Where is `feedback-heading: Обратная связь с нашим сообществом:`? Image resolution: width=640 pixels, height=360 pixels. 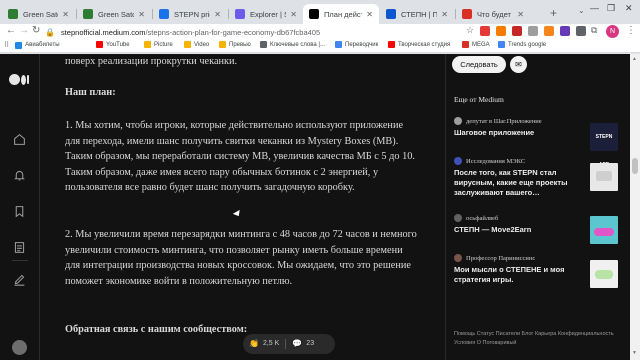
feedback-heading: Обратная связь с нашим сообществом: is located at coordinates (156, 329).